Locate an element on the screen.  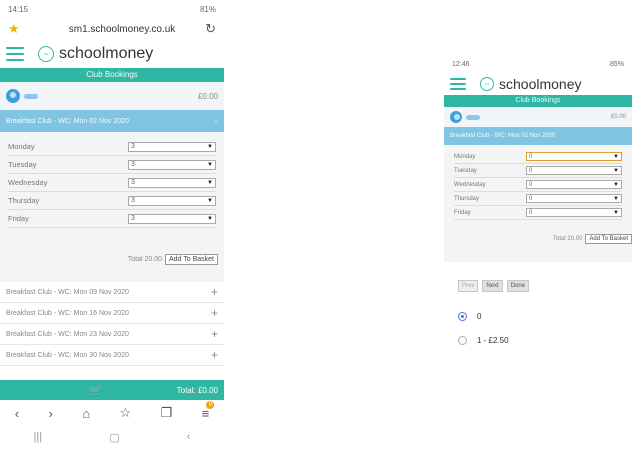
home-icon: ⌂ is located at coordinates (86, 413).